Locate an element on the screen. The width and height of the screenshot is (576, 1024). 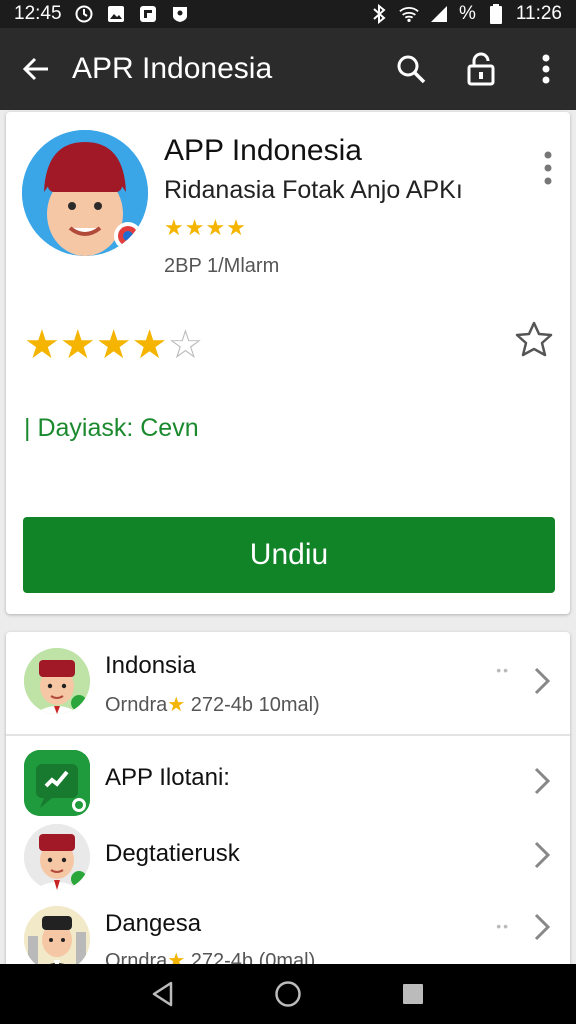
install-button: Undiu is located at coordinates (289, 555).